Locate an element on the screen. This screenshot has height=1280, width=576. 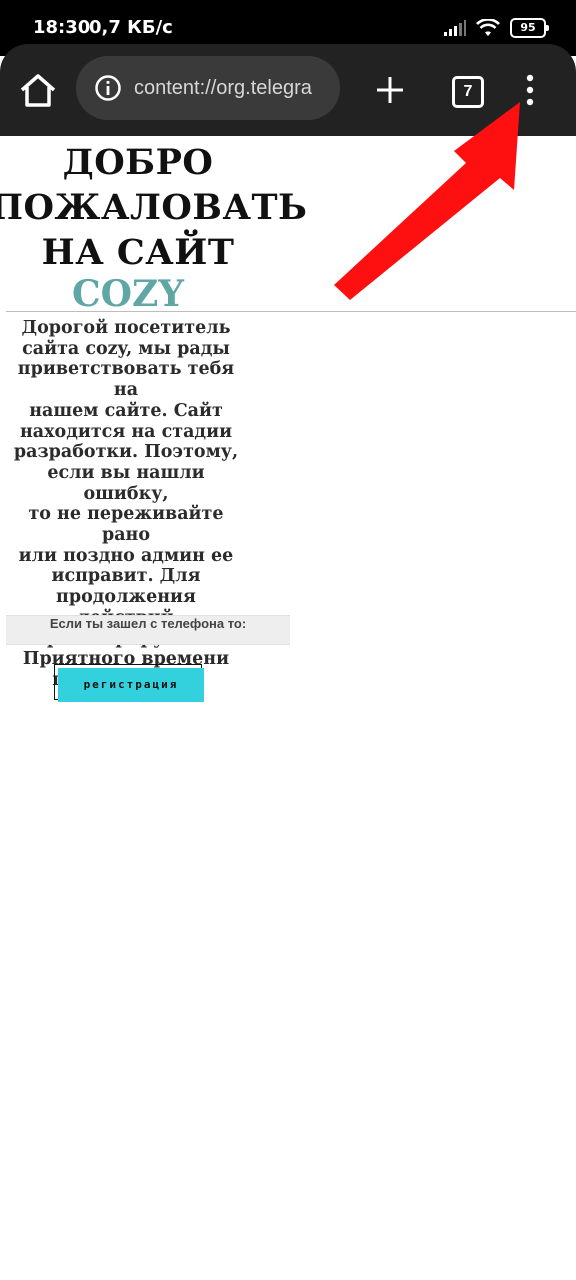
welcome-line: ПОЖАЛОВАТЬ is located at coordinates (154, 207).